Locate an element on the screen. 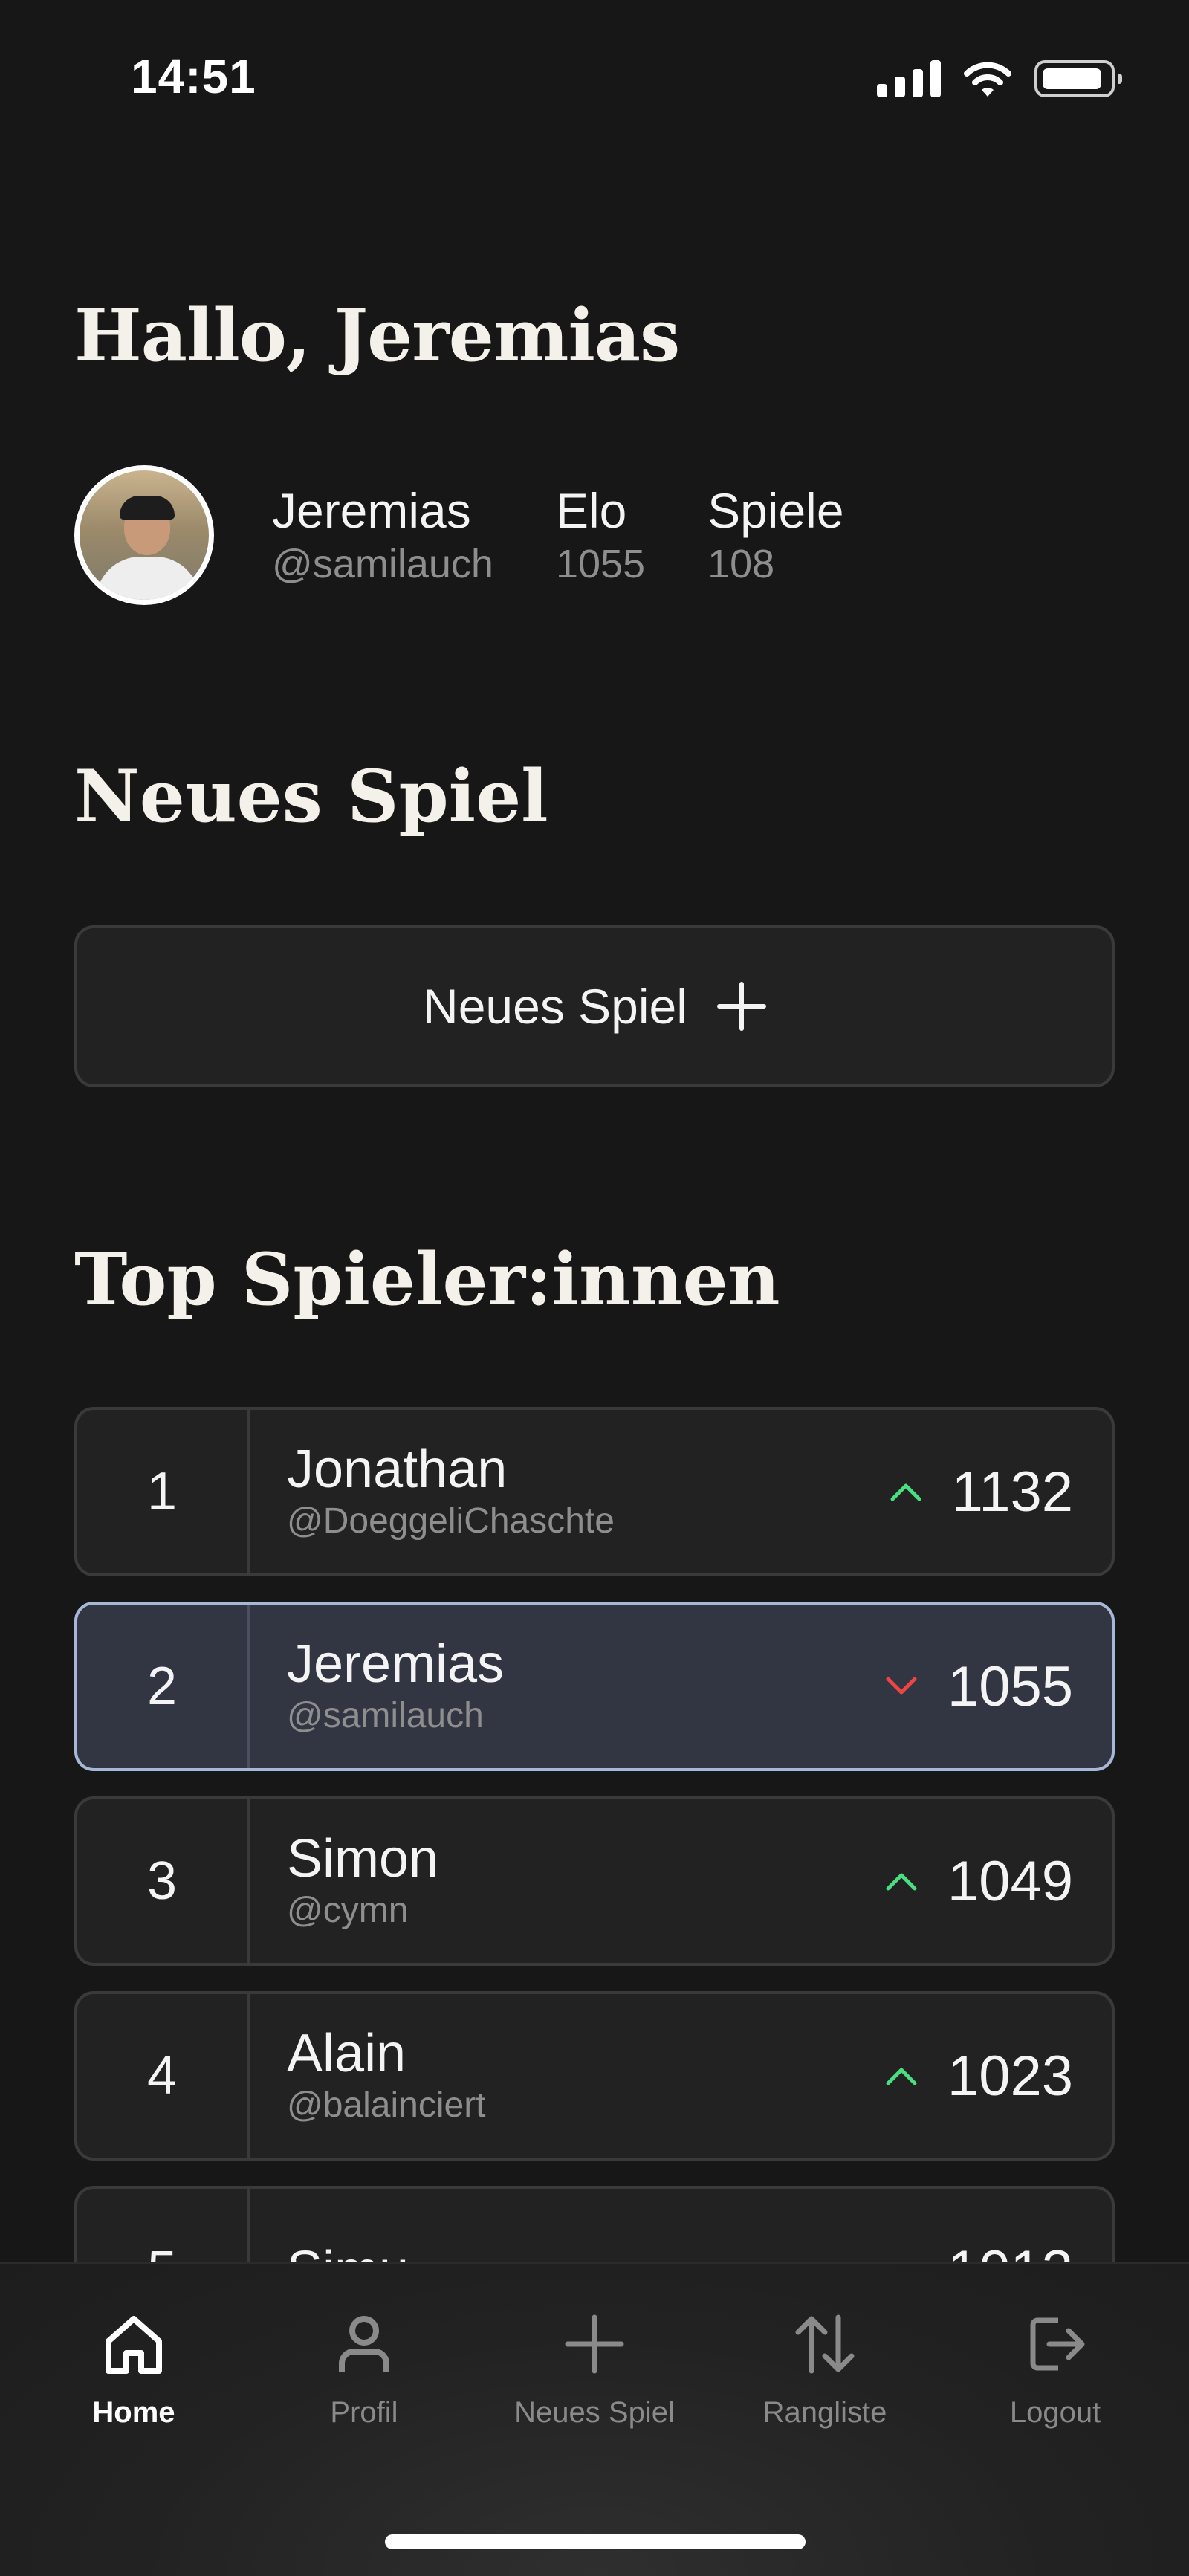 This screenshot has width=1189, height=2576. leaderboard-row: 1 Jonathan @DoeggeliChaschte 1132 is located at coordinates (594, 1491).